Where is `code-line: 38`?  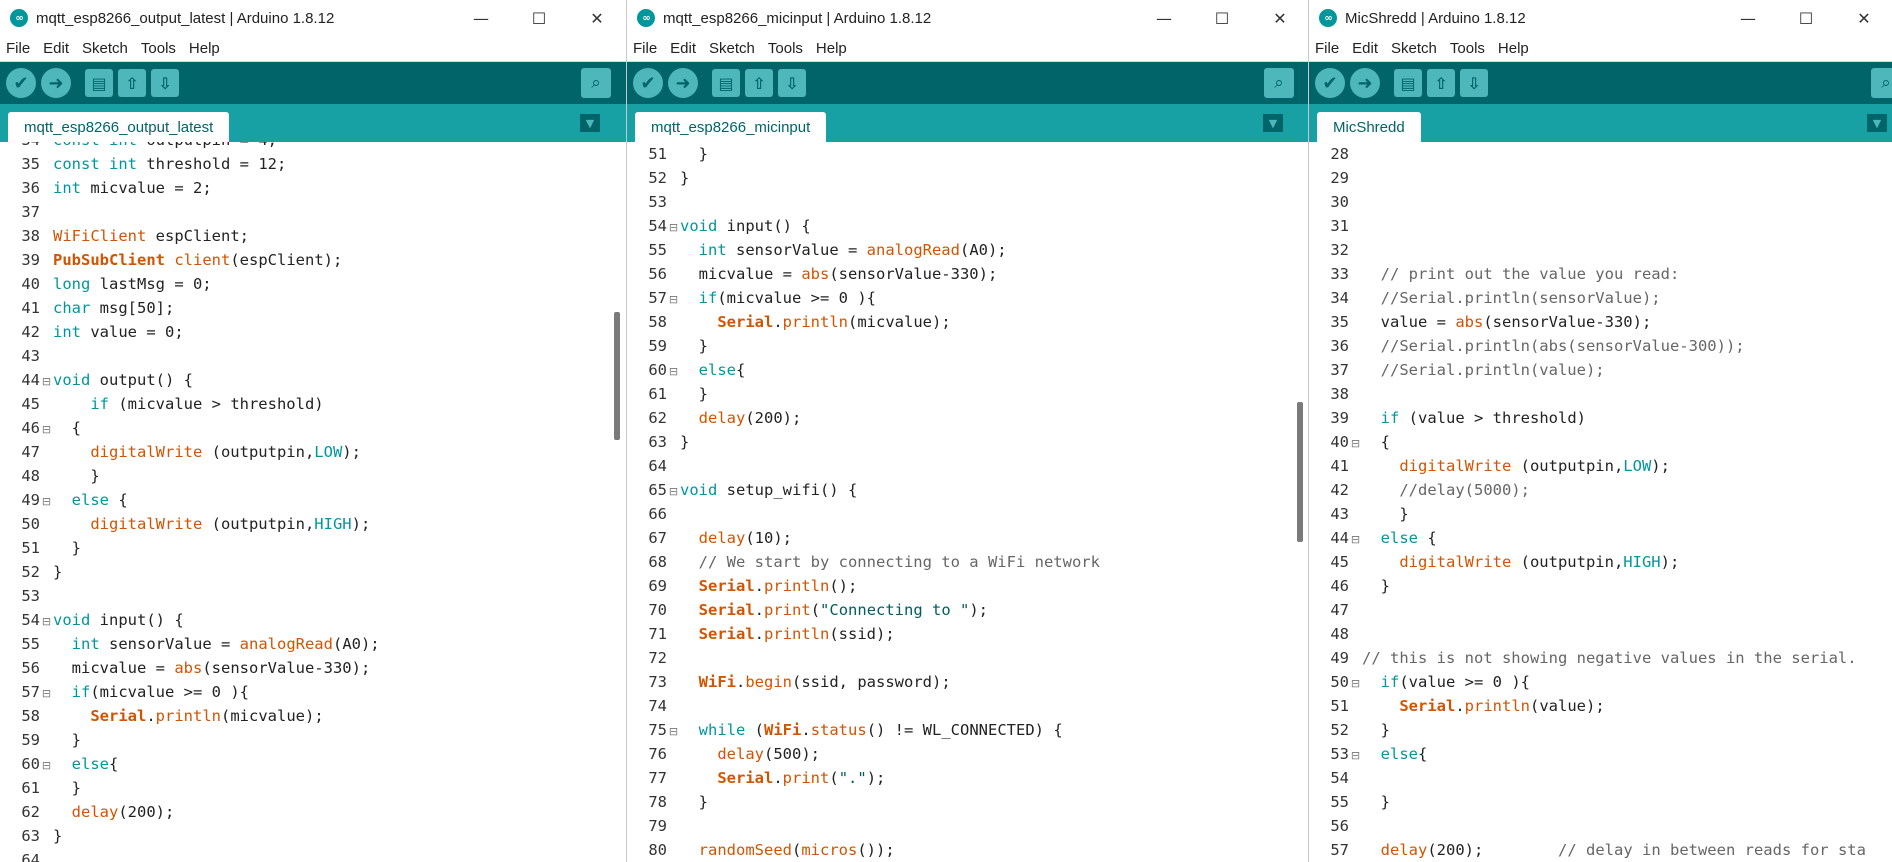 code-line: 38 is located at coordinates (1335, 394).